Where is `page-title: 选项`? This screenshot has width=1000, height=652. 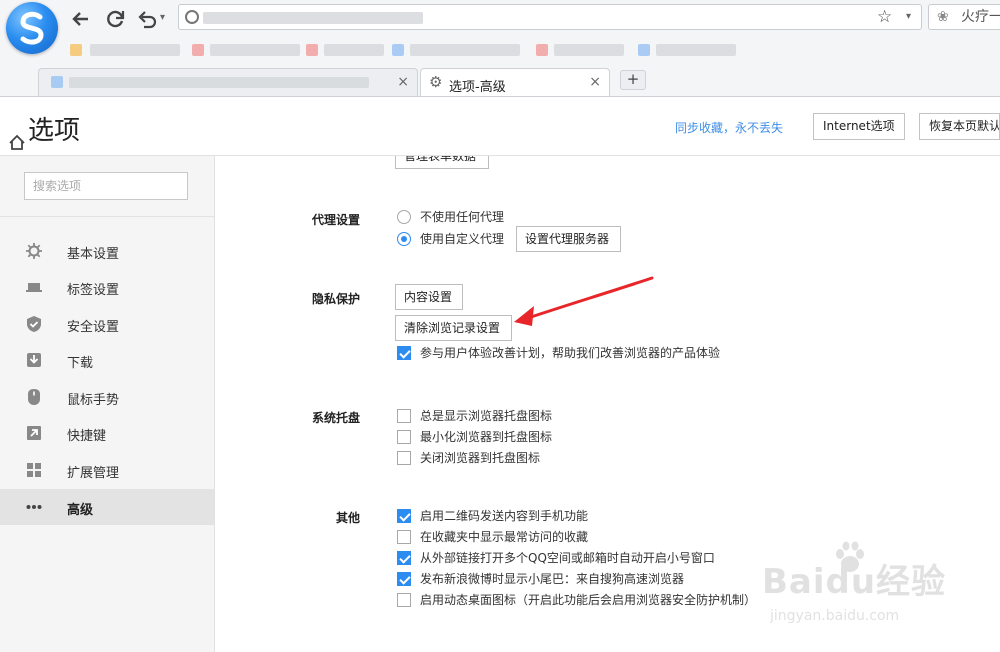
page-title: 选项 is located at coordinates (54, 131).